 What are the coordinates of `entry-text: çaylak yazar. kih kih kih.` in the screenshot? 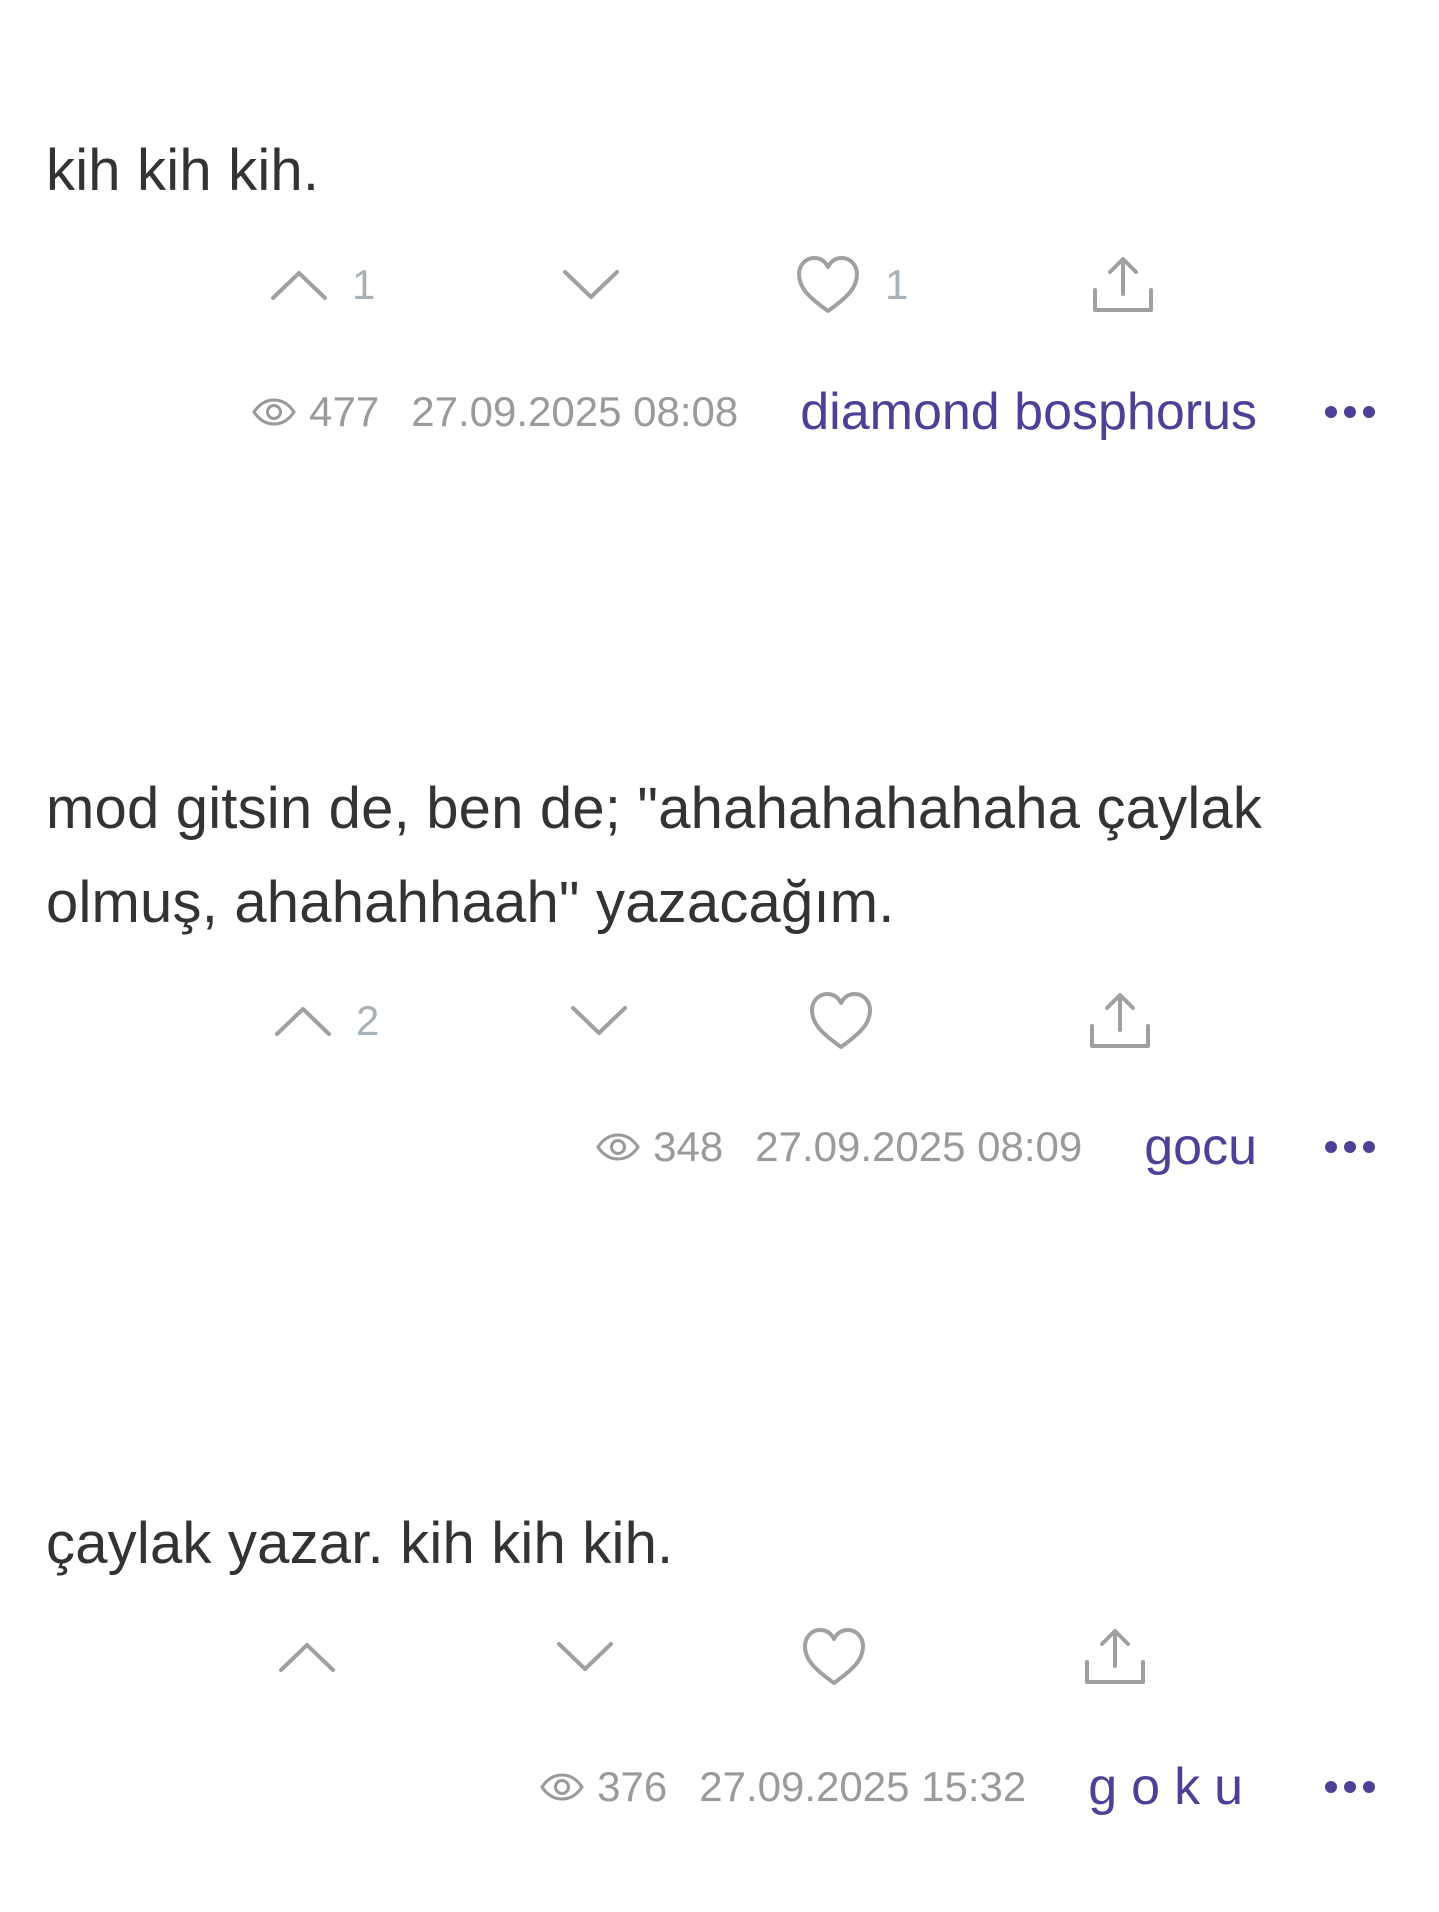 It's located at (360, 1543).